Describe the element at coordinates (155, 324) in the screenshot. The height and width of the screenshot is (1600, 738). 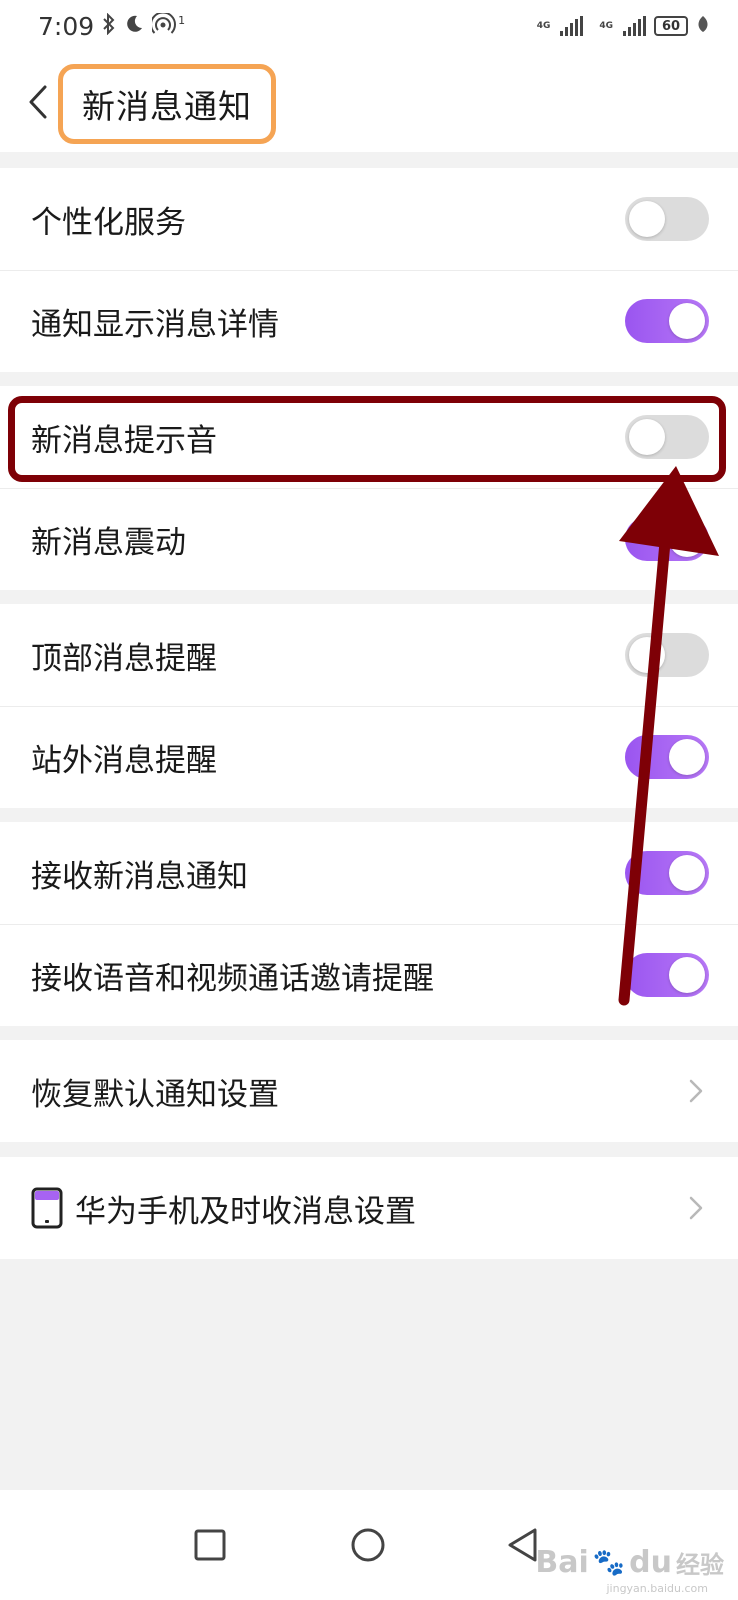
I see `setting-label: 通知显示消息详情` at that location.